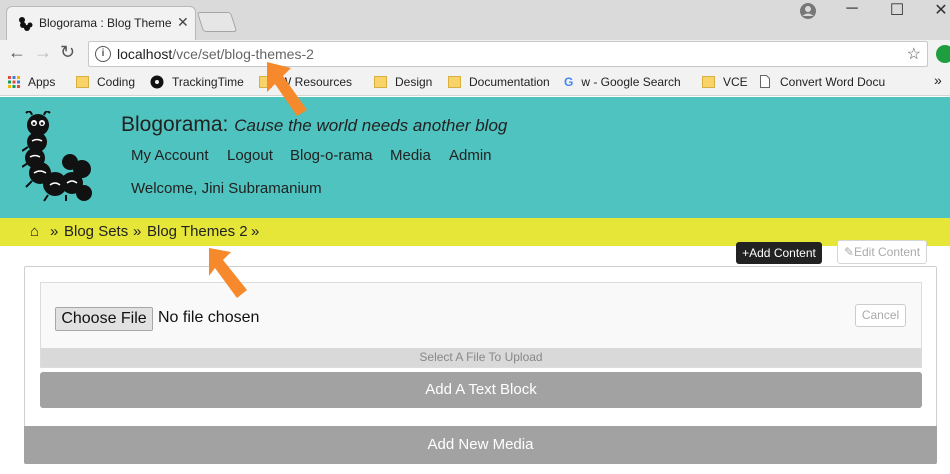 The height and width of the screenshot is (474, 950). I want to click on bookmark-coding: Coding, so click(105, 82).